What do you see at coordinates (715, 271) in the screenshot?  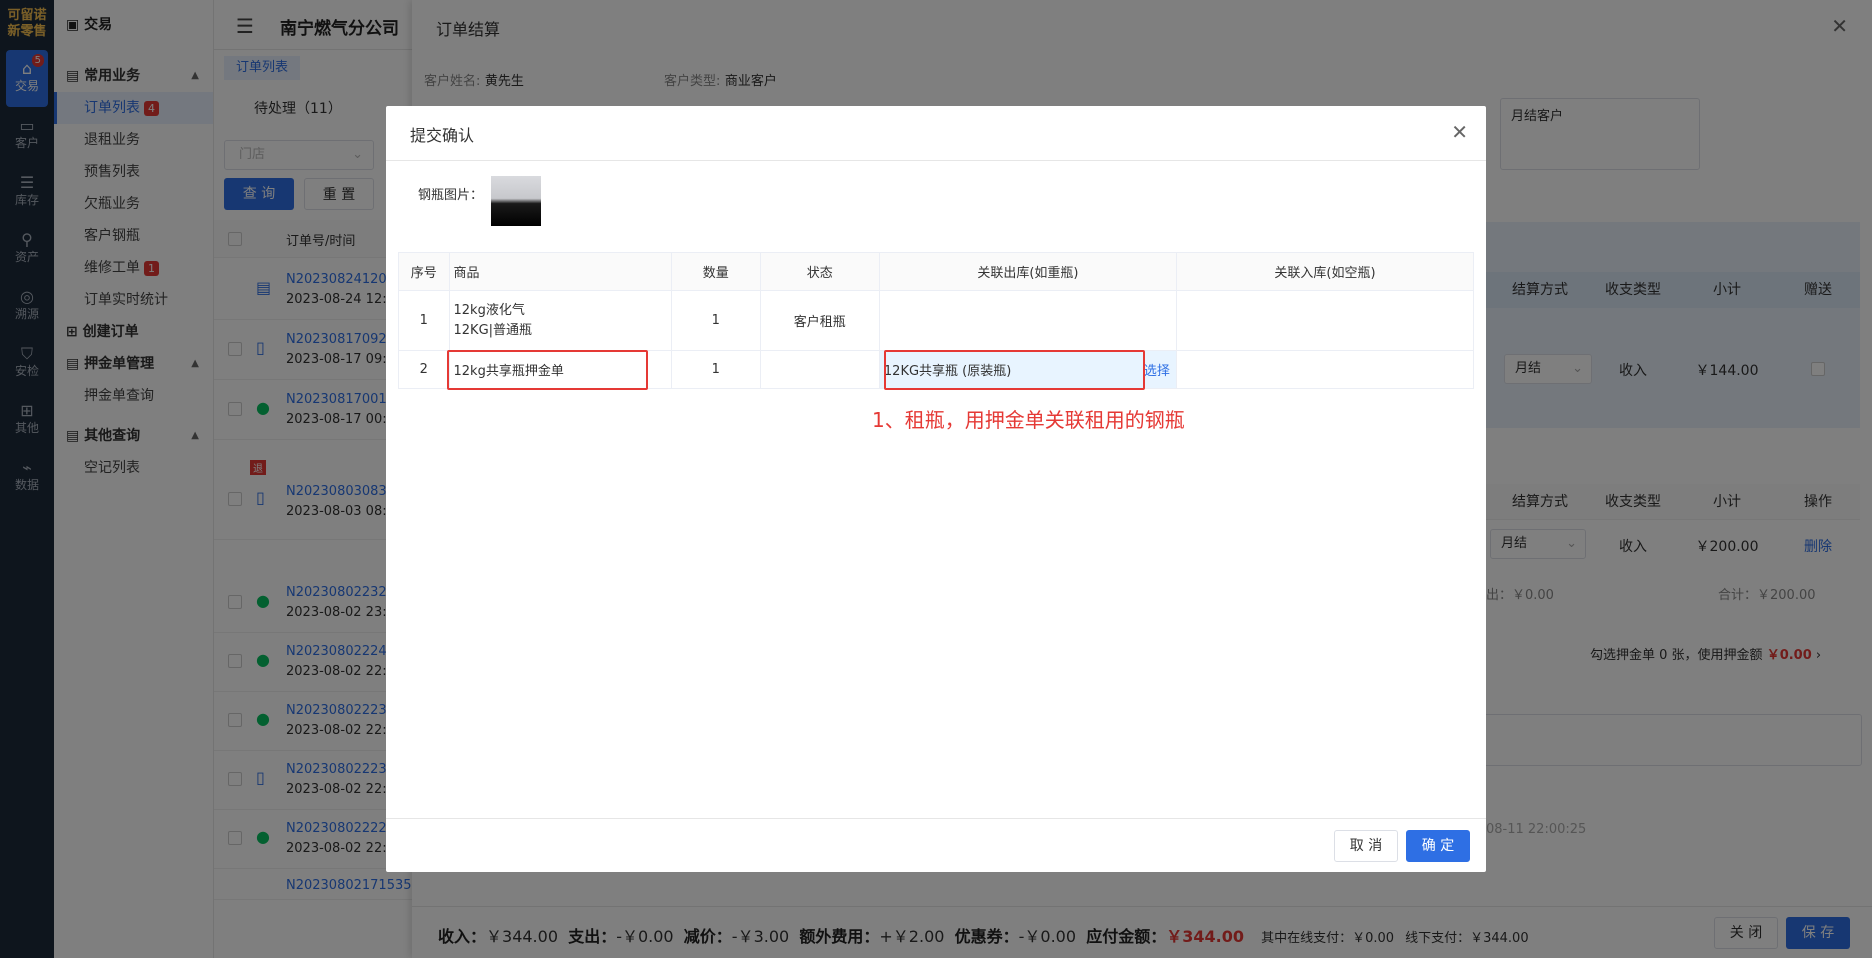 I see `col-qty: 数量` at bounding box center [715, 271].